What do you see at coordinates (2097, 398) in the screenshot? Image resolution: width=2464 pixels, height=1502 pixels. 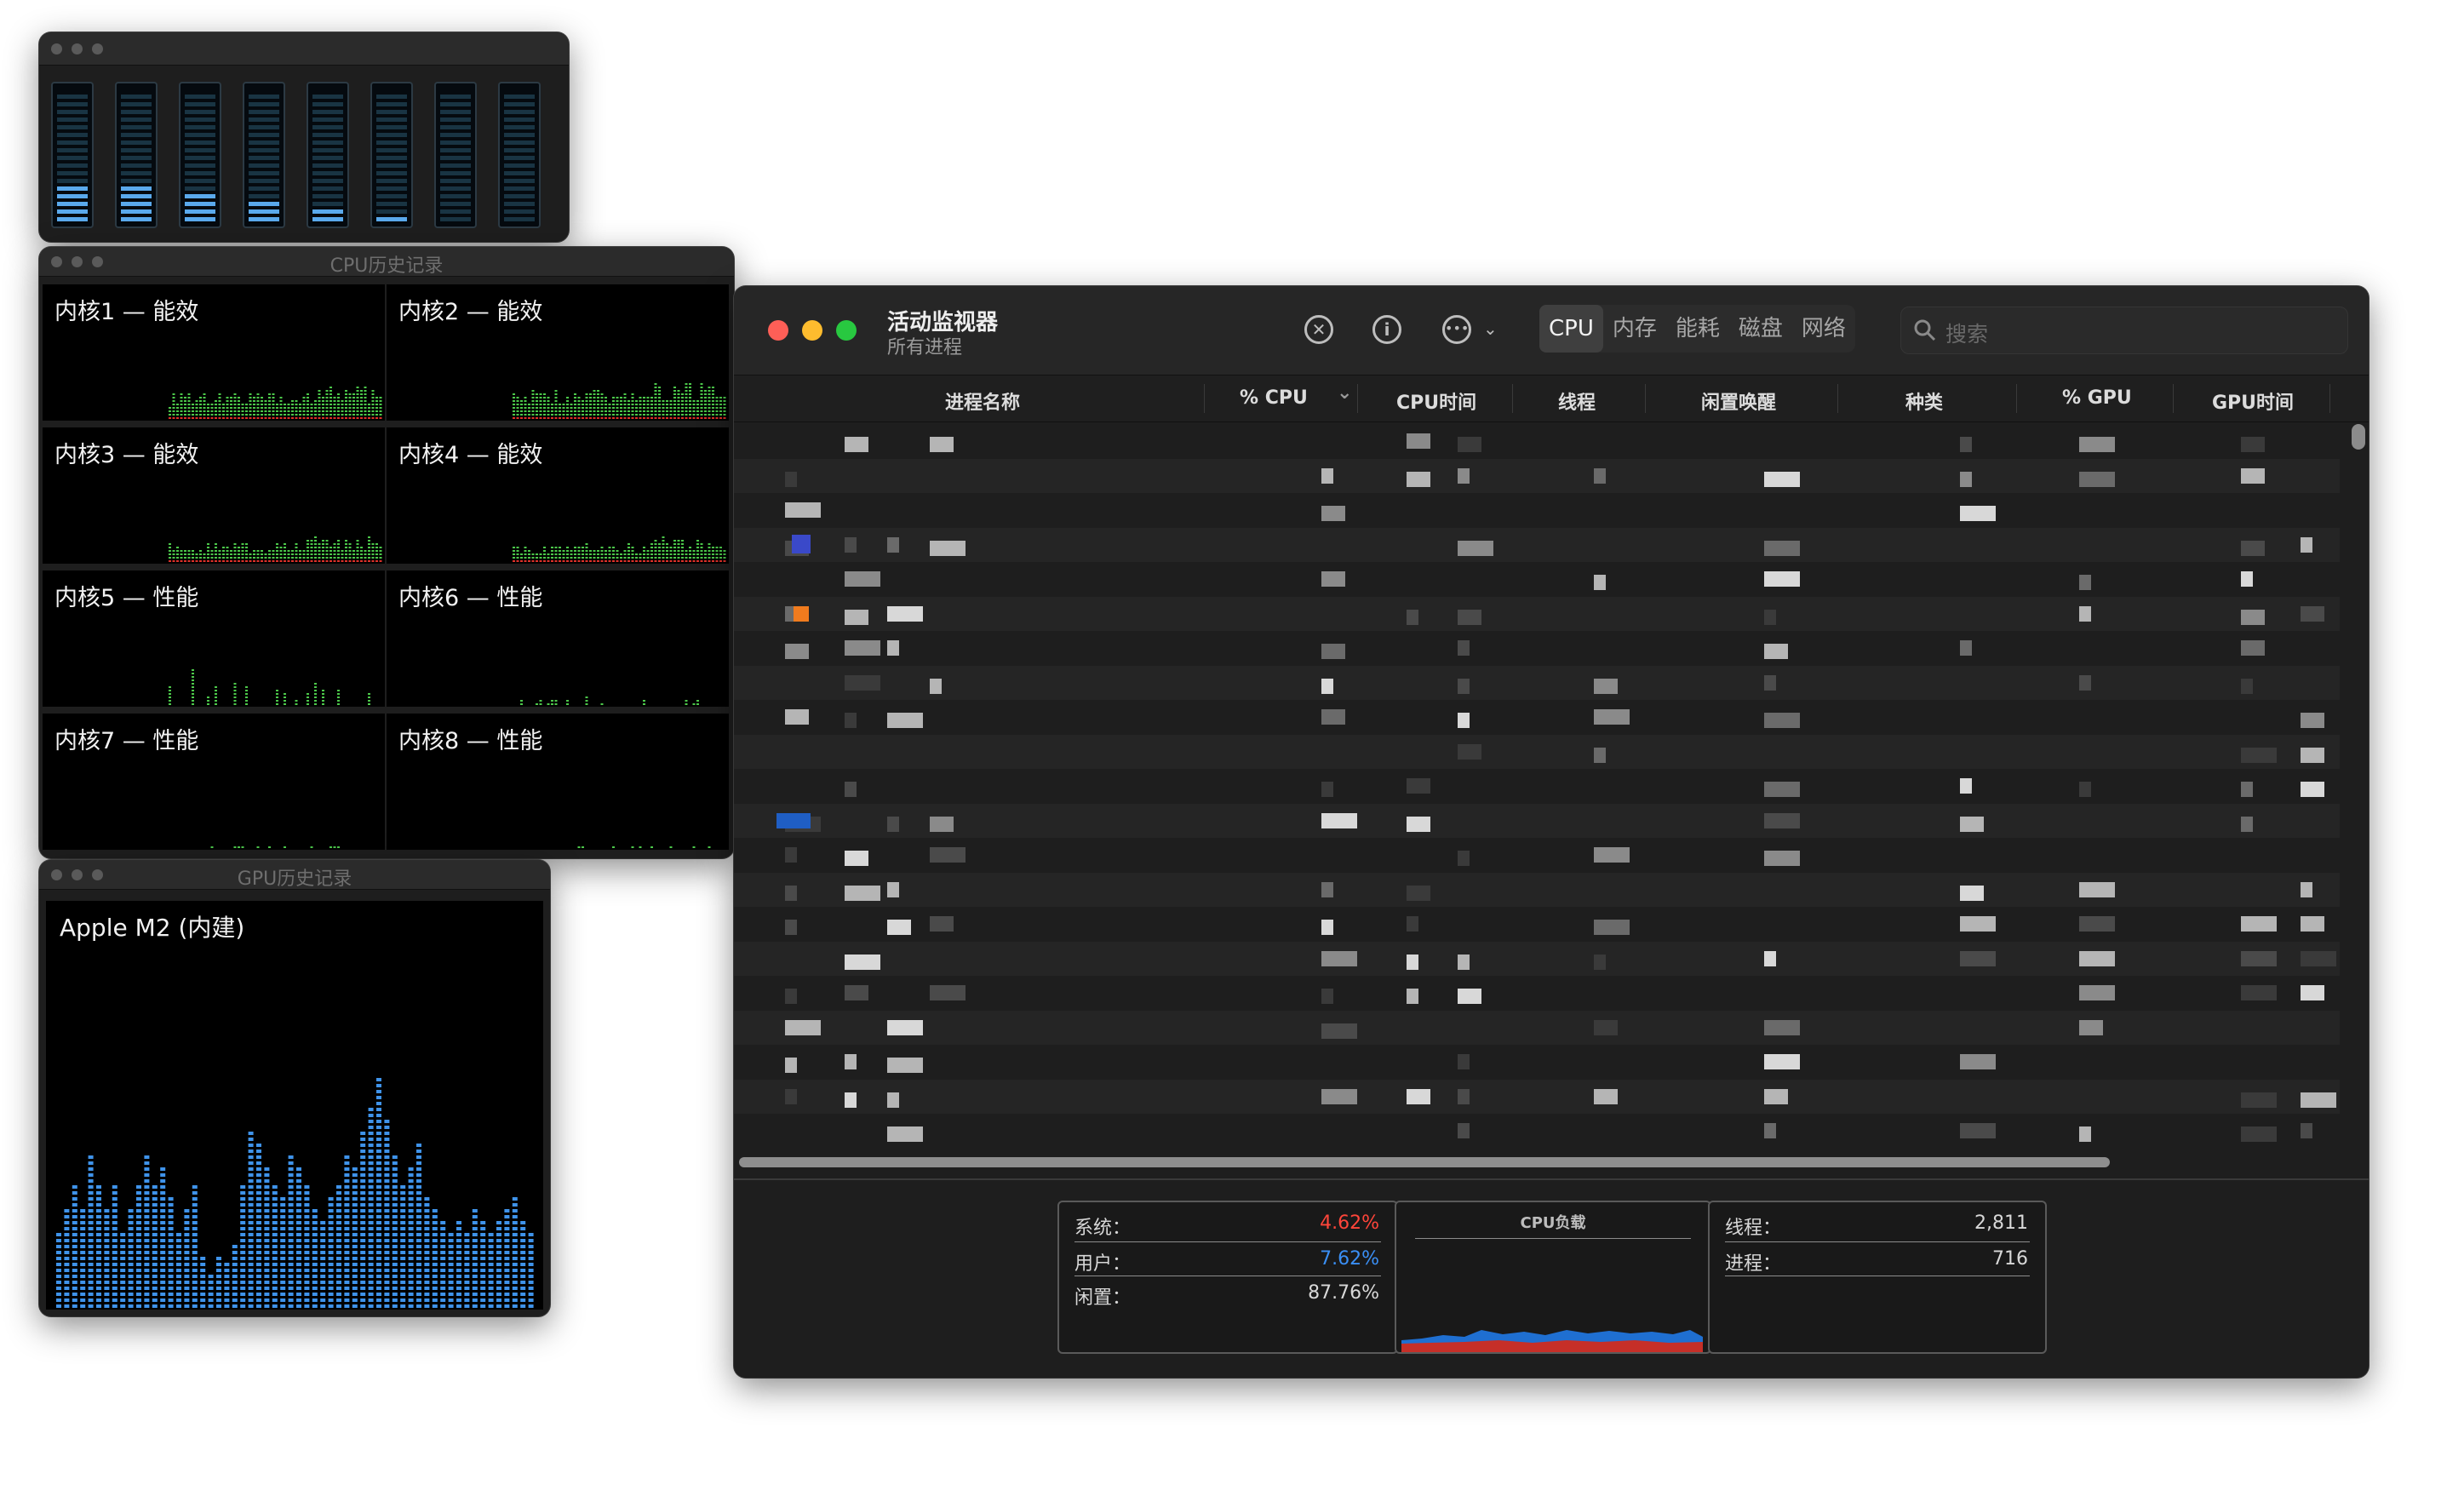 I see `column-gpu-percent: % GPU` at bounding box center [2097, 398].